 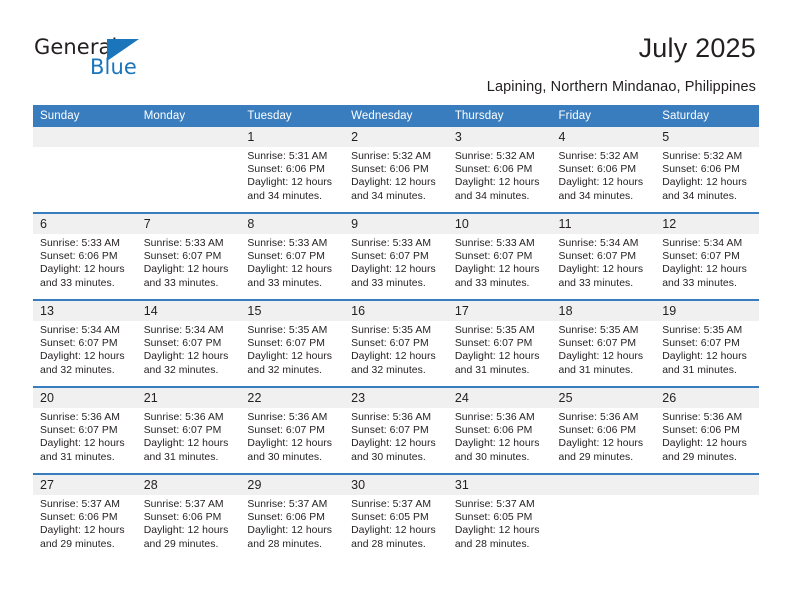 What do you see at coordinates (492, 457) in the screenshot?
I see `daylight-text-line2: and 30 minutes.` at bounding box center [492, 457].